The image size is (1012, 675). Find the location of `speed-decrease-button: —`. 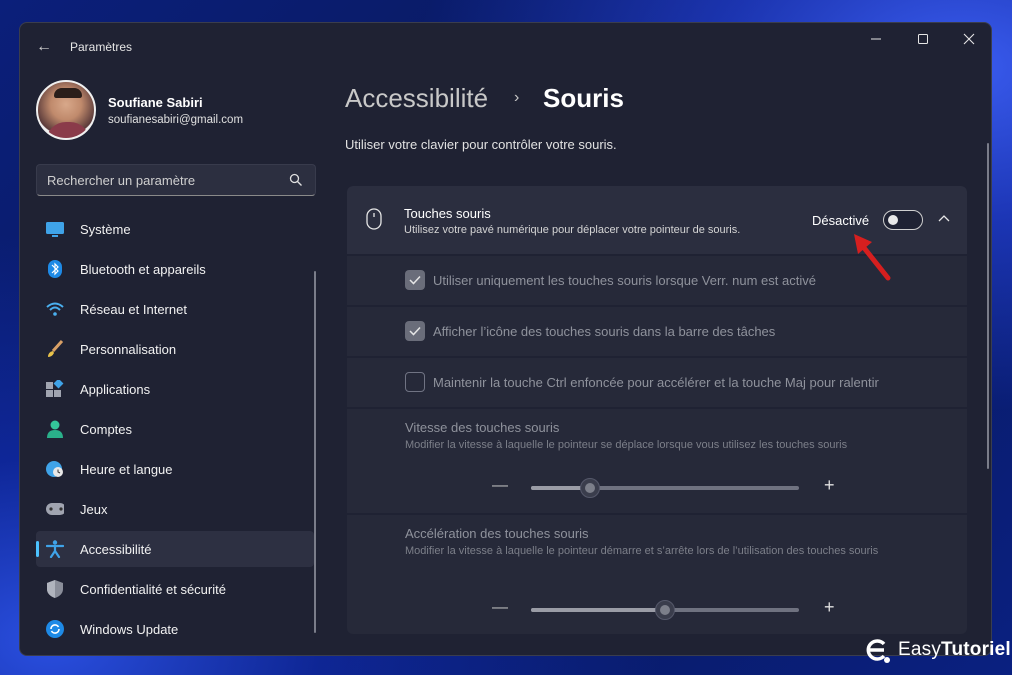

speed-decrease-button: — is located at coordinates (500, 486).